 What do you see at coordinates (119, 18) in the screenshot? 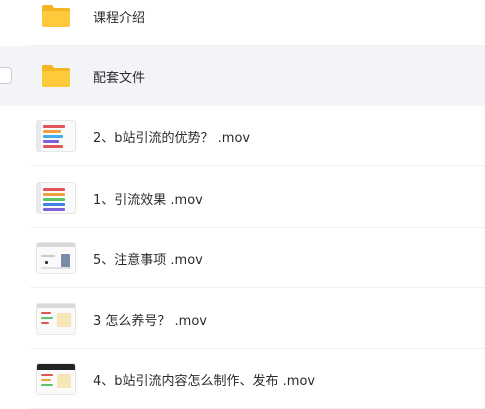
I see `file-name: 课程介绍` at bounding box center [119, 18].